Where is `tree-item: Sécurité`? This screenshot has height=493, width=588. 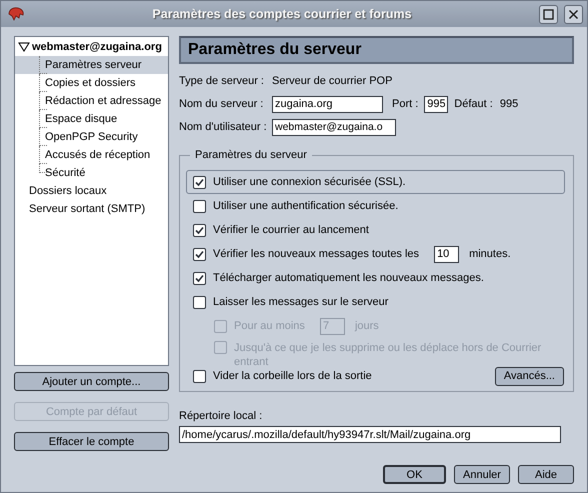
tree-item: Sécurité is located at coordinates (65, 173).